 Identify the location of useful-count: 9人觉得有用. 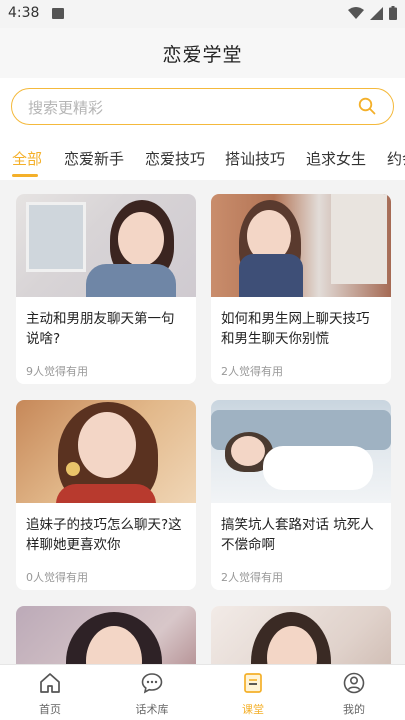
(57, 371).